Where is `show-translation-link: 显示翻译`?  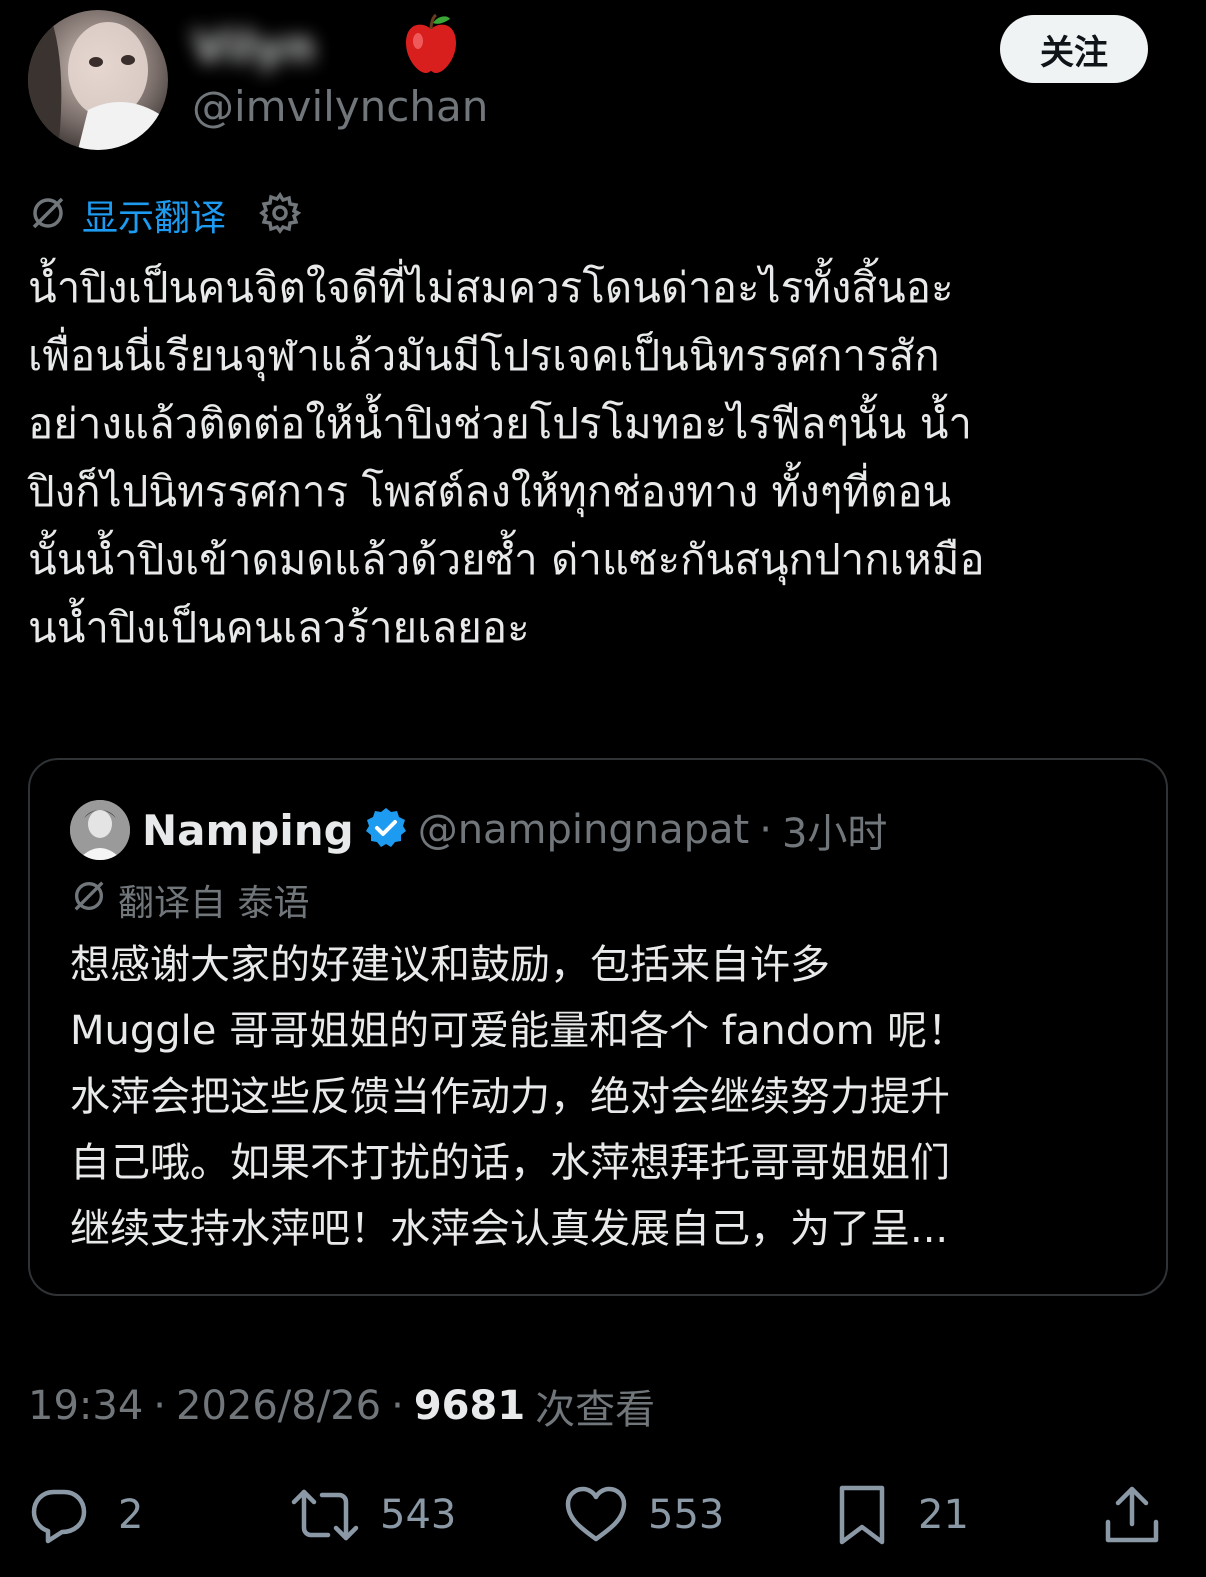
show-translation-link: 显示翻译 is located at coordinates (154, 215).